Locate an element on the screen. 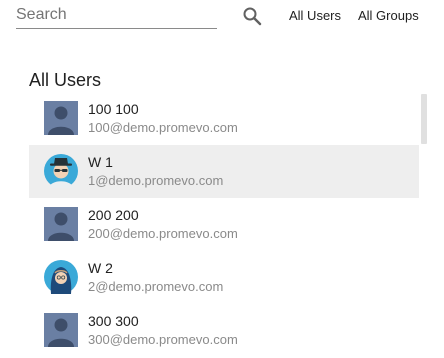  user-row: W 2 2@demo.promevo.com is located at coordinates (224, 277).